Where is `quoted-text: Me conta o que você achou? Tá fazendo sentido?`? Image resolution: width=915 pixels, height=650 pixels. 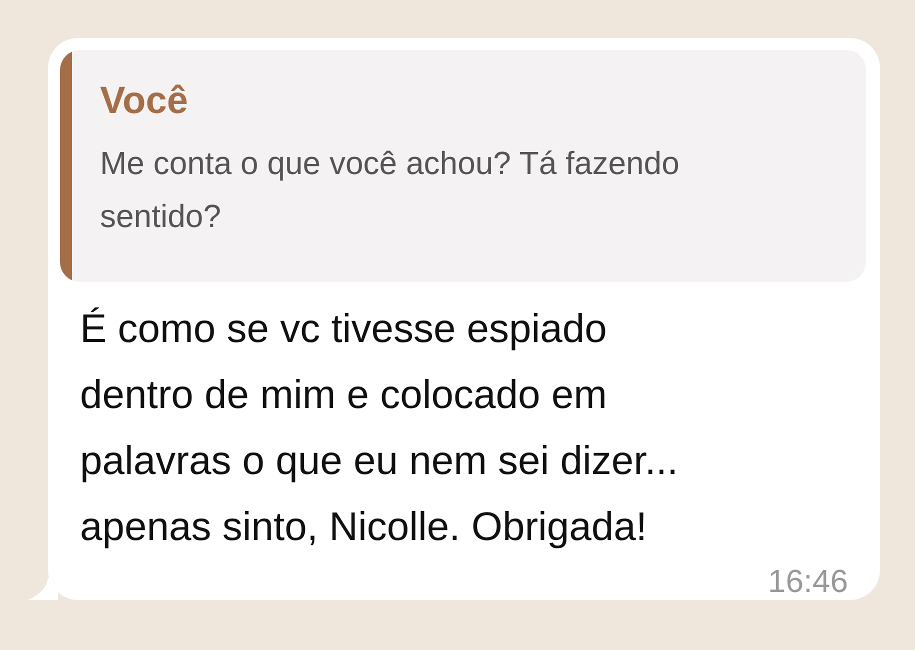 quoted-text: Me conta o que você achou? Tá fazendo sentido? is located at coordinates (390, 190).